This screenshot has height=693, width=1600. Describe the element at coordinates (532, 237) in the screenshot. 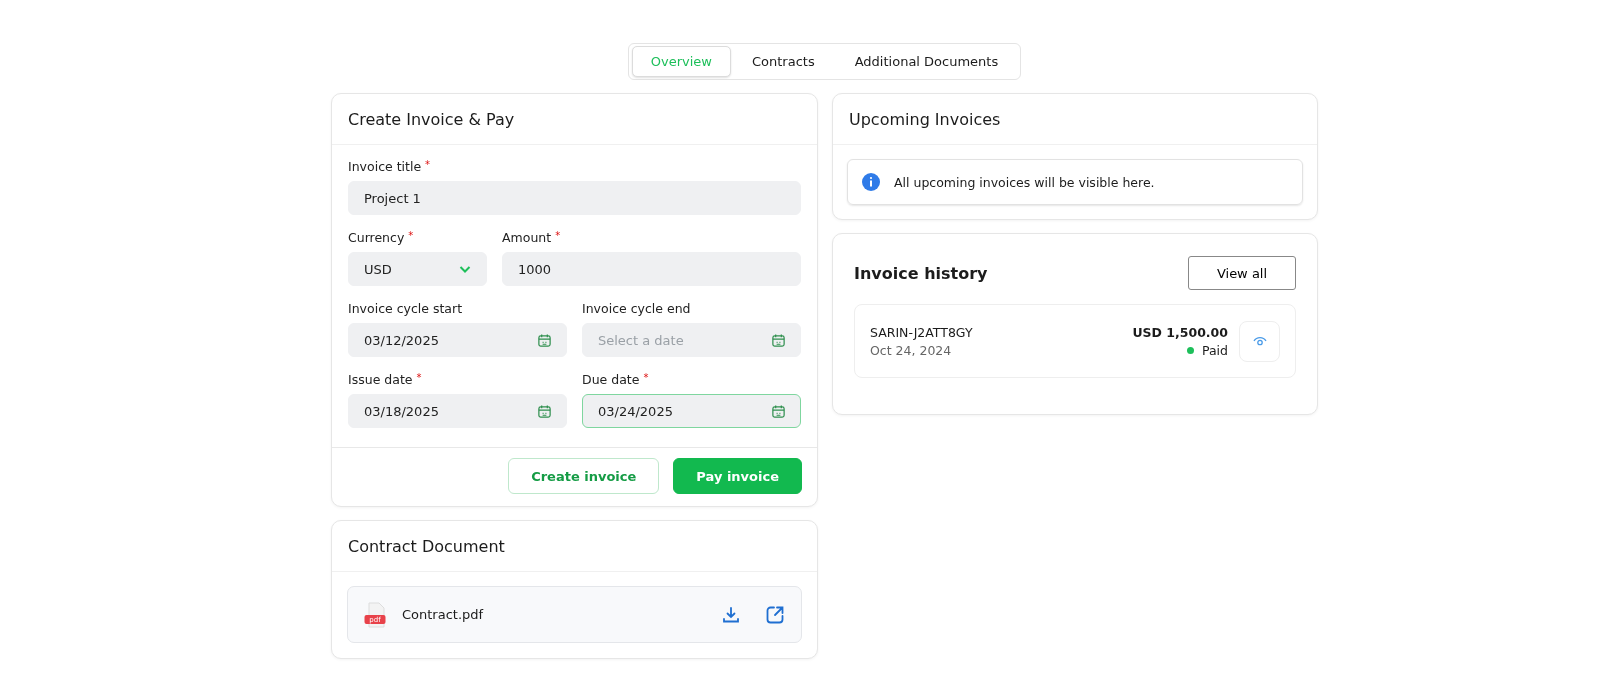

I see `field-label: Amount *` at that location.